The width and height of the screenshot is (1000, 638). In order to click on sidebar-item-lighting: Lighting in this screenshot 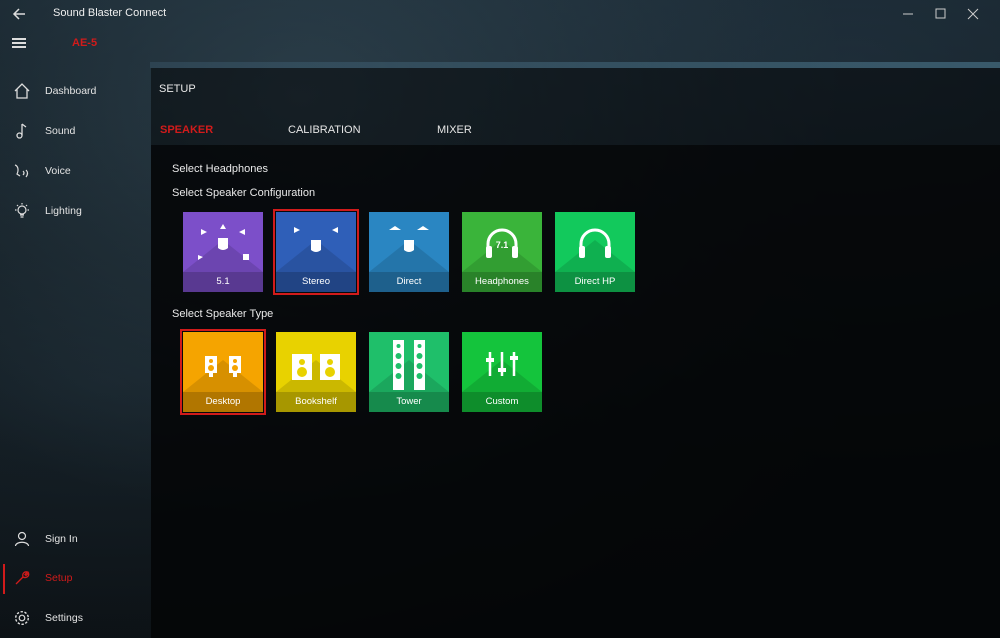, I will do `click(75, 212)`.